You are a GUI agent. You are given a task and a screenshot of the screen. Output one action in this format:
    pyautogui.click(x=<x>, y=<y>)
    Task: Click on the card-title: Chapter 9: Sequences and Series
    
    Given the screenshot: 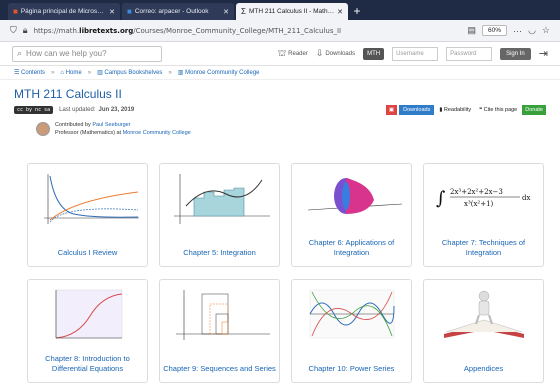 What is the action you would take?
    pyautogui.click(x=219, y=368)
    